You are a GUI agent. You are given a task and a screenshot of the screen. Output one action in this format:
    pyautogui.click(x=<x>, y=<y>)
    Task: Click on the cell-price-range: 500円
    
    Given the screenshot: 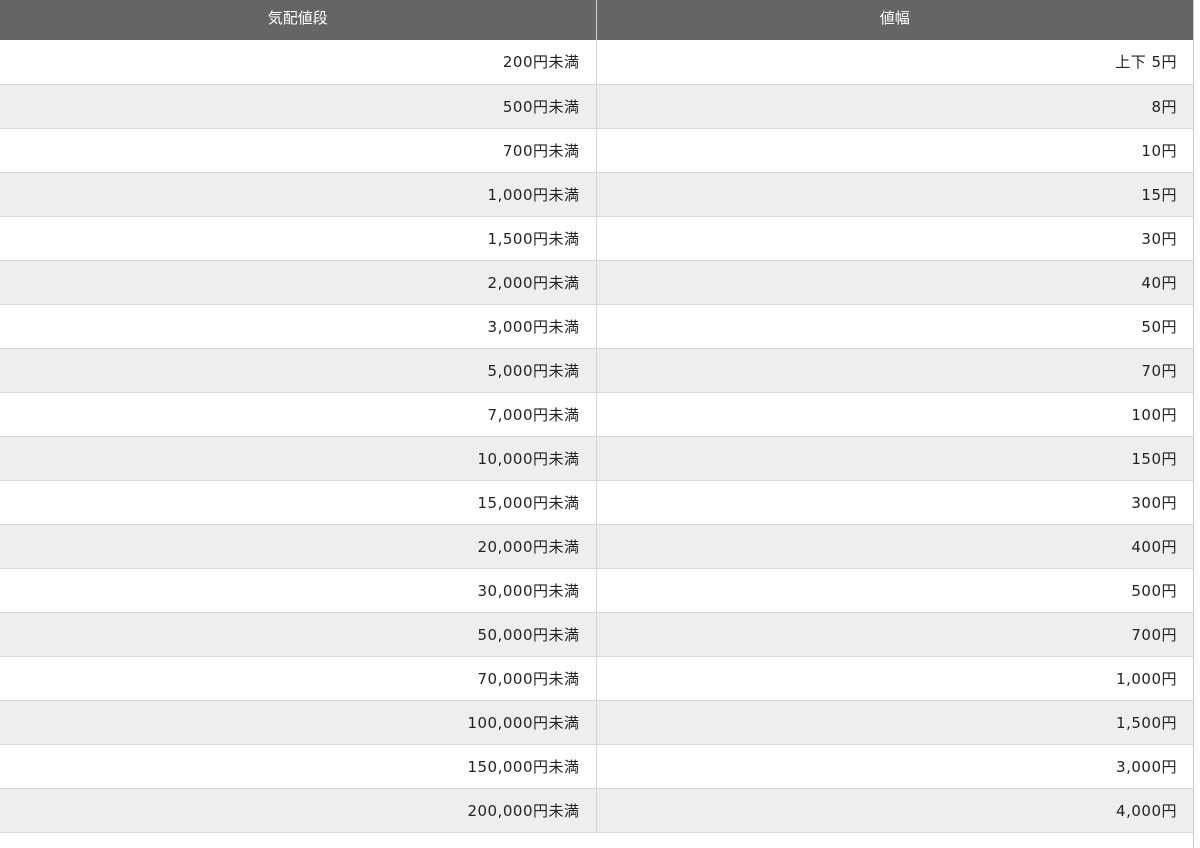 What is the action you would take?
    pyautogui.click(x=894, y=590)
    